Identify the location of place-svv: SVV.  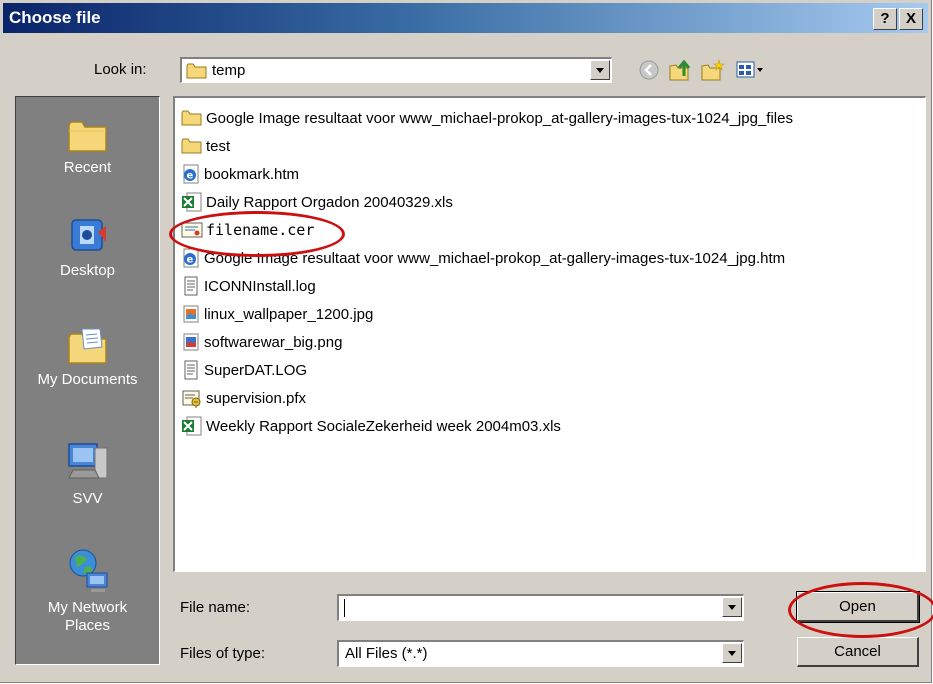
(87, 474).